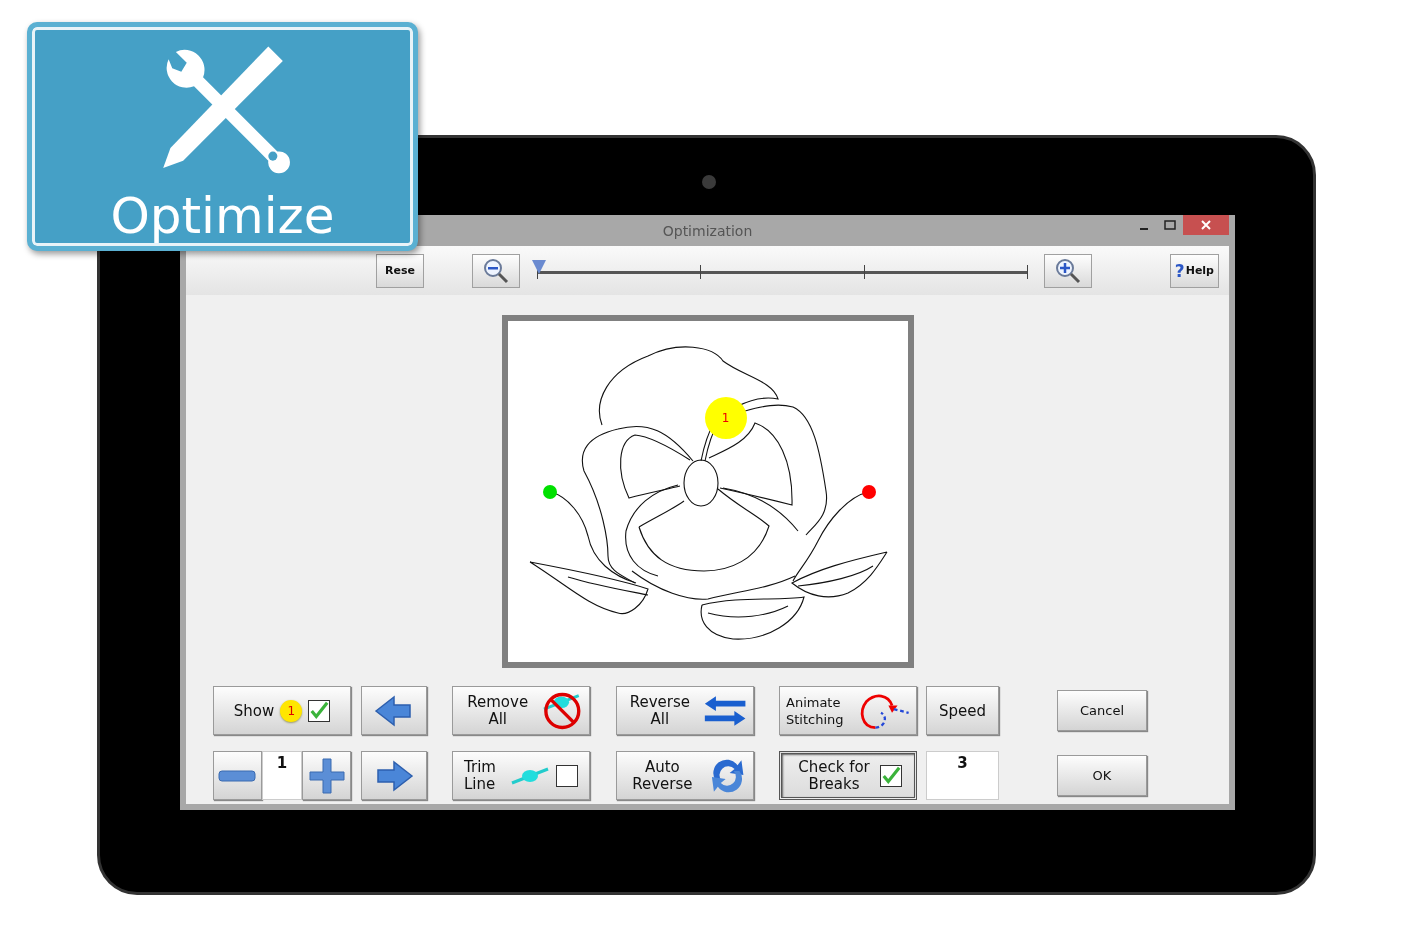  I want to click on help-button: ?Help, so click(1194, 270).